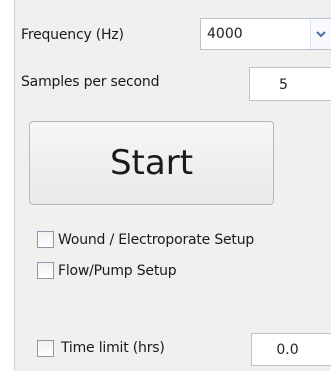  I want to click on flow-checkbox-label: Flow/Pump Setup, so click(117, 271).